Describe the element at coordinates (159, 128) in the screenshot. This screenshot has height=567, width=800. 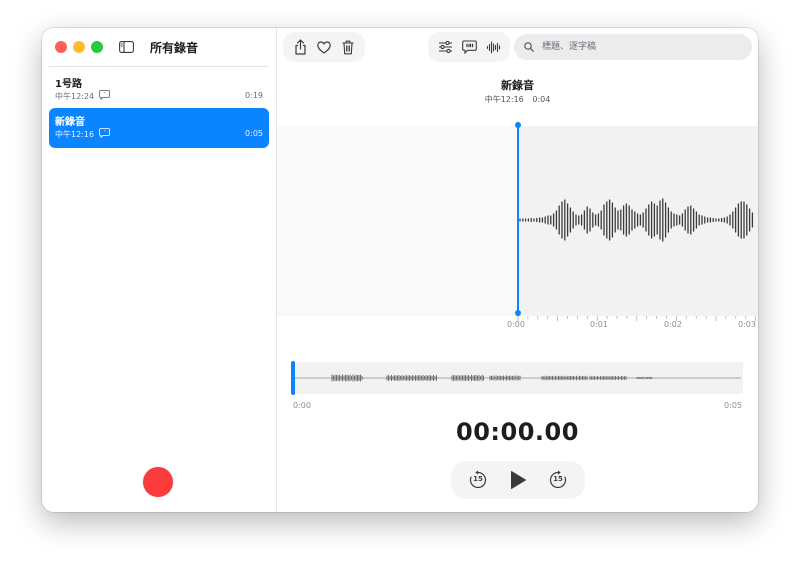
I see `recording-item-selected: 新錄音 中午12:16 " 0:05` at that location.